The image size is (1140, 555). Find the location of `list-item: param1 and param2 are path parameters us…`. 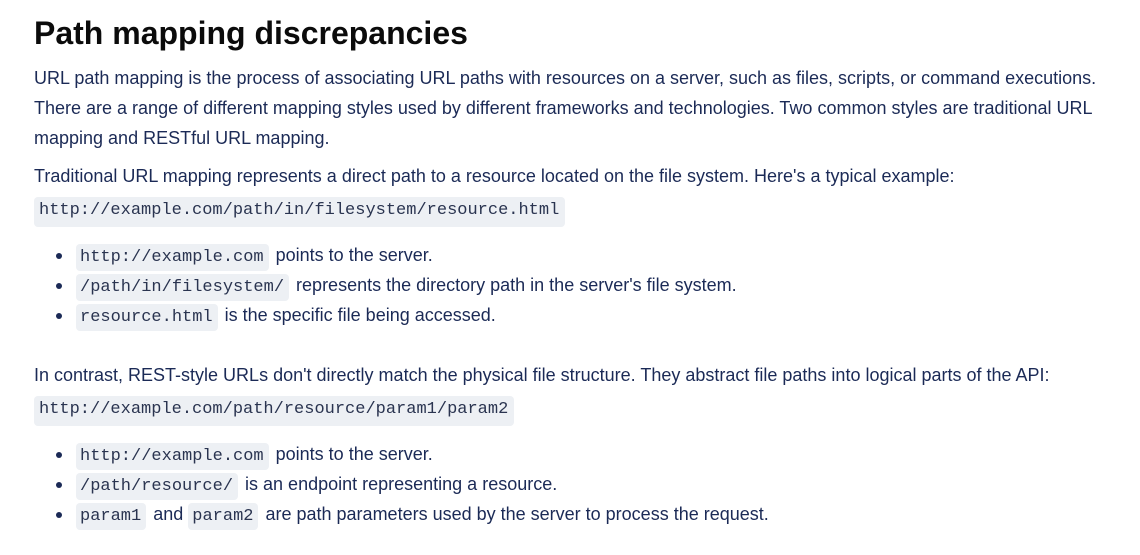

list-item: param1 and param2 are path parameters us… is located at coordinates (590, 514).